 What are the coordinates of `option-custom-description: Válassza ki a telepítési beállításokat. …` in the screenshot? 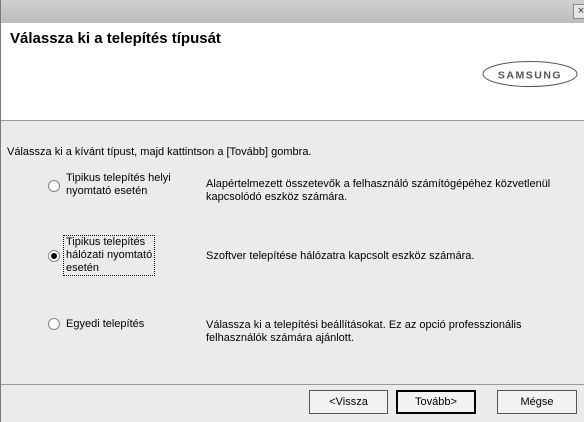 It's located at (364, 331).